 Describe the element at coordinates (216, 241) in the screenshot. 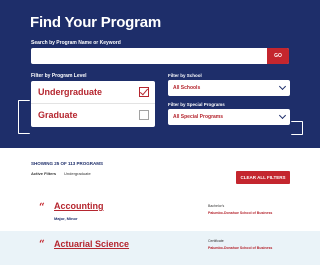

I see `degree-type: Certificate` at that location.